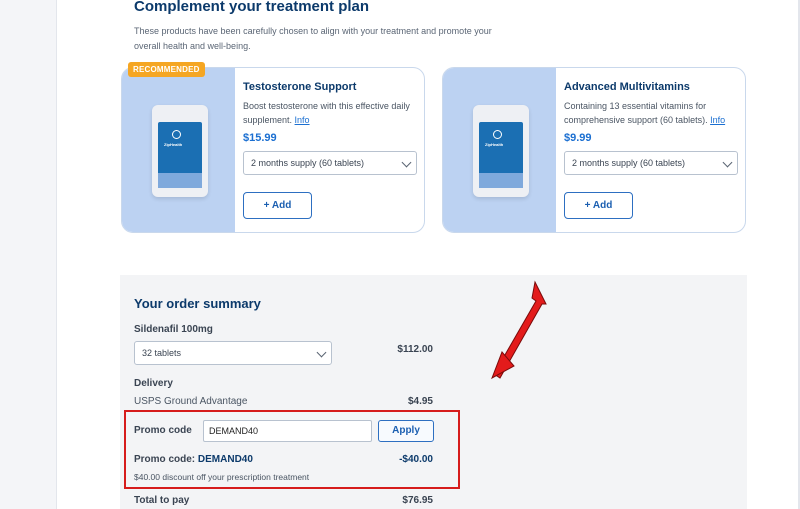 The width and height of the screenshot is (800, 509). I want to click on product-name: Advanced Multivitamins, so click(627, 87).